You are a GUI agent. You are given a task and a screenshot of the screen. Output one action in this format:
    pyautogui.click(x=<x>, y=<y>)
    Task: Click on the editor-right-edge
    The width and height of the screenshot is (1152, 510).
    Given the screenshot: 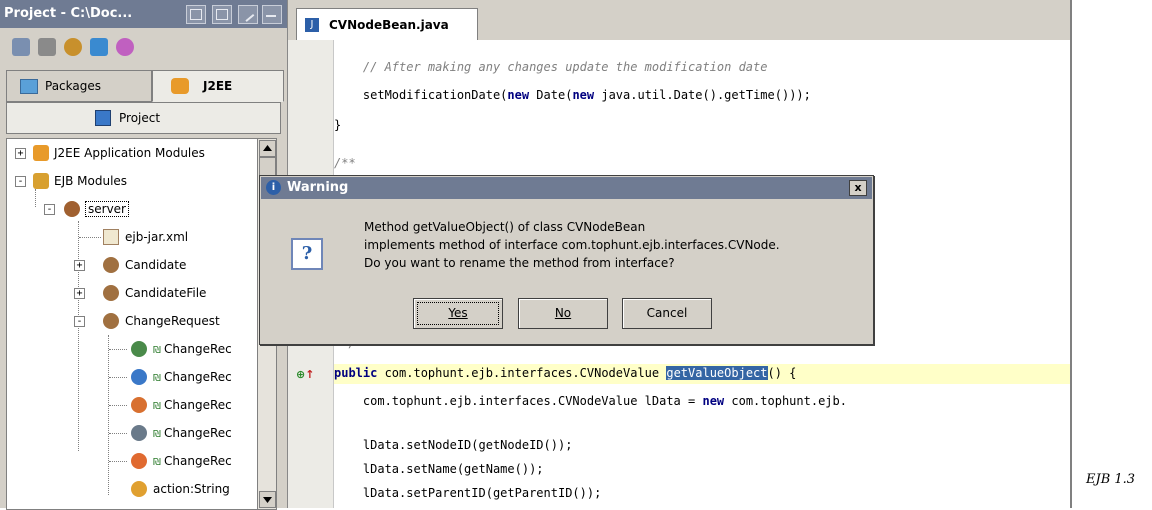 What is the action you would take?
    pyautogui.click(x=1071, y=254)
    